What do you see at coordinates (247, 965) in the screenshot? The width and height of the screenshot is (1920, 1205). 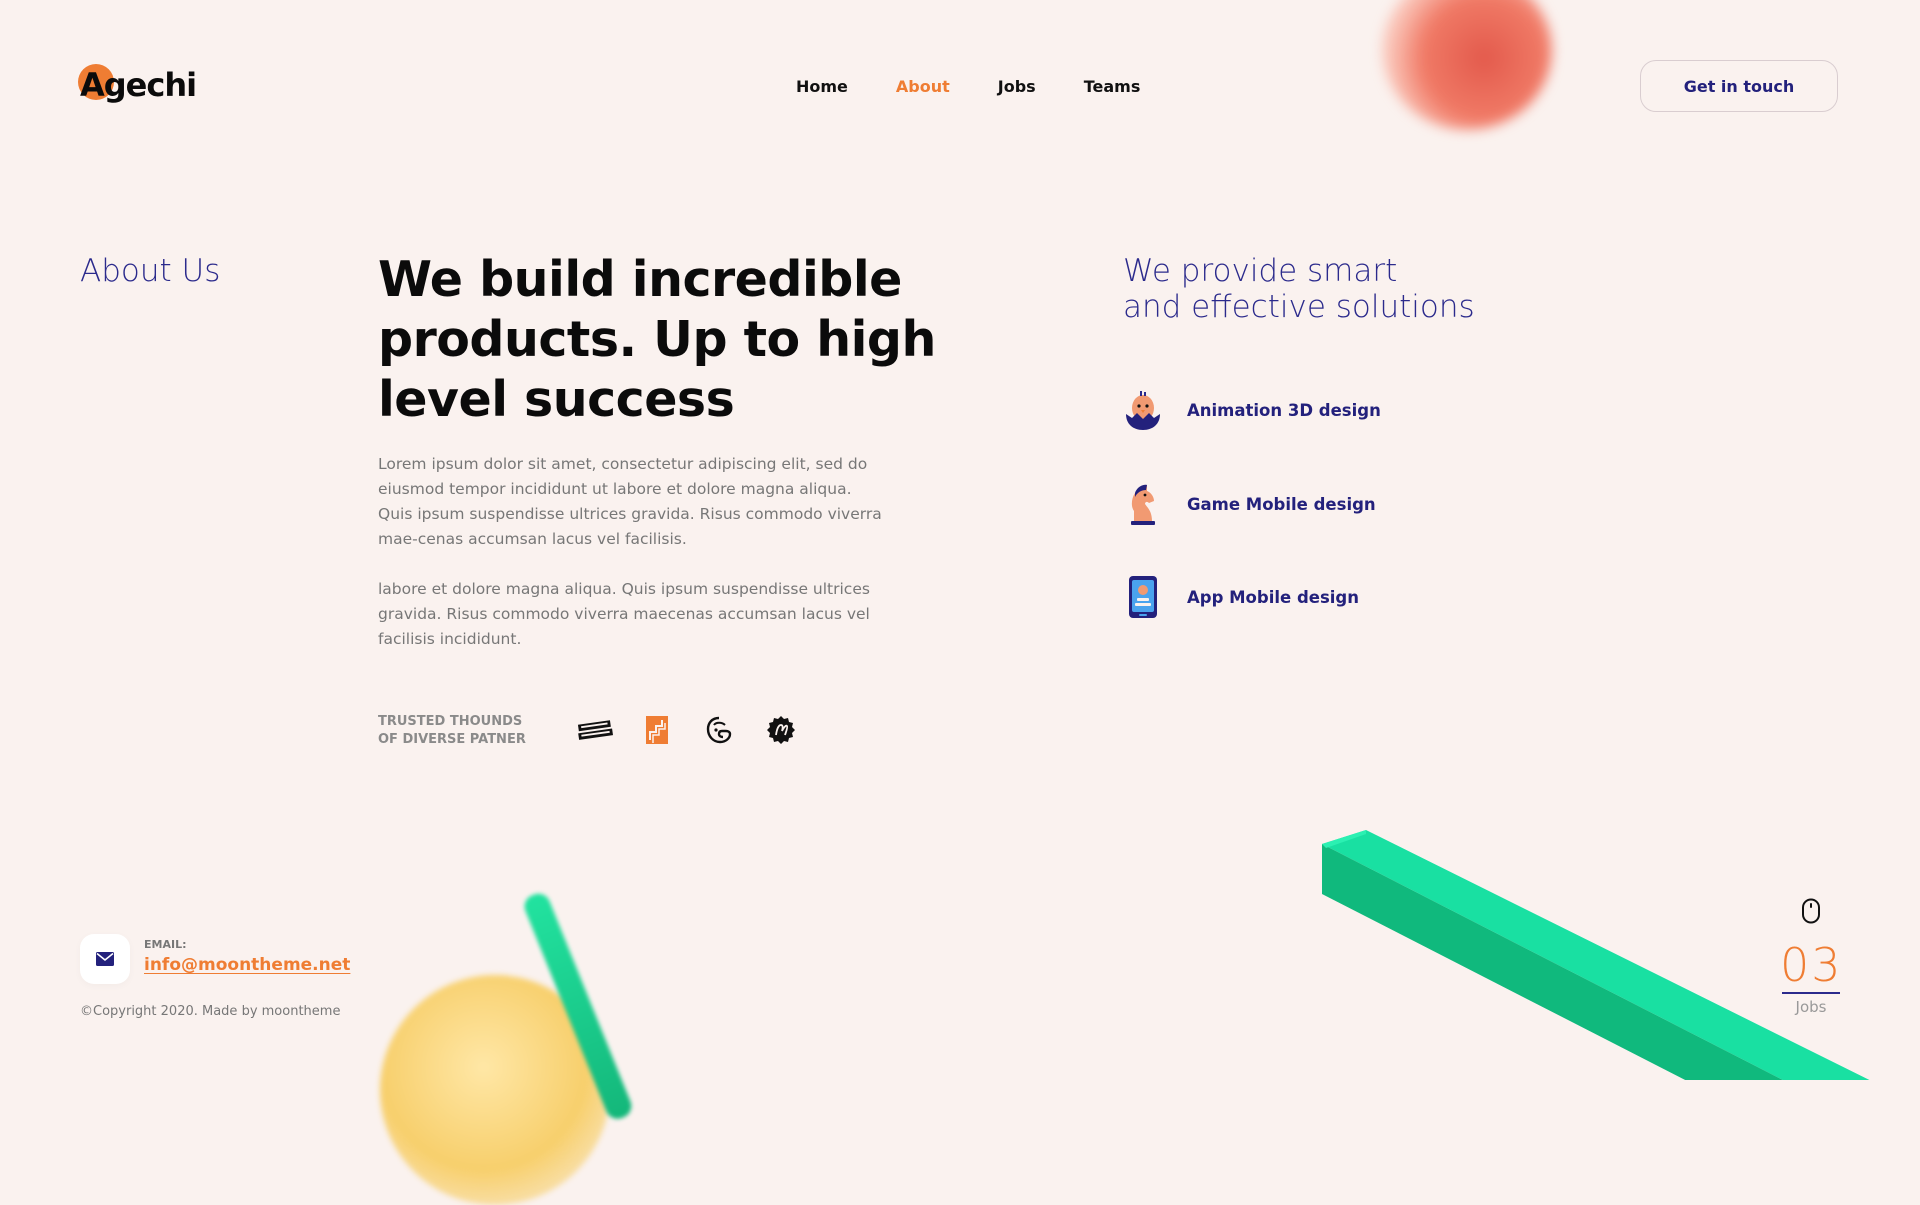 I see `email-link: info@moontheme.net` at bounding box center [247, 965].